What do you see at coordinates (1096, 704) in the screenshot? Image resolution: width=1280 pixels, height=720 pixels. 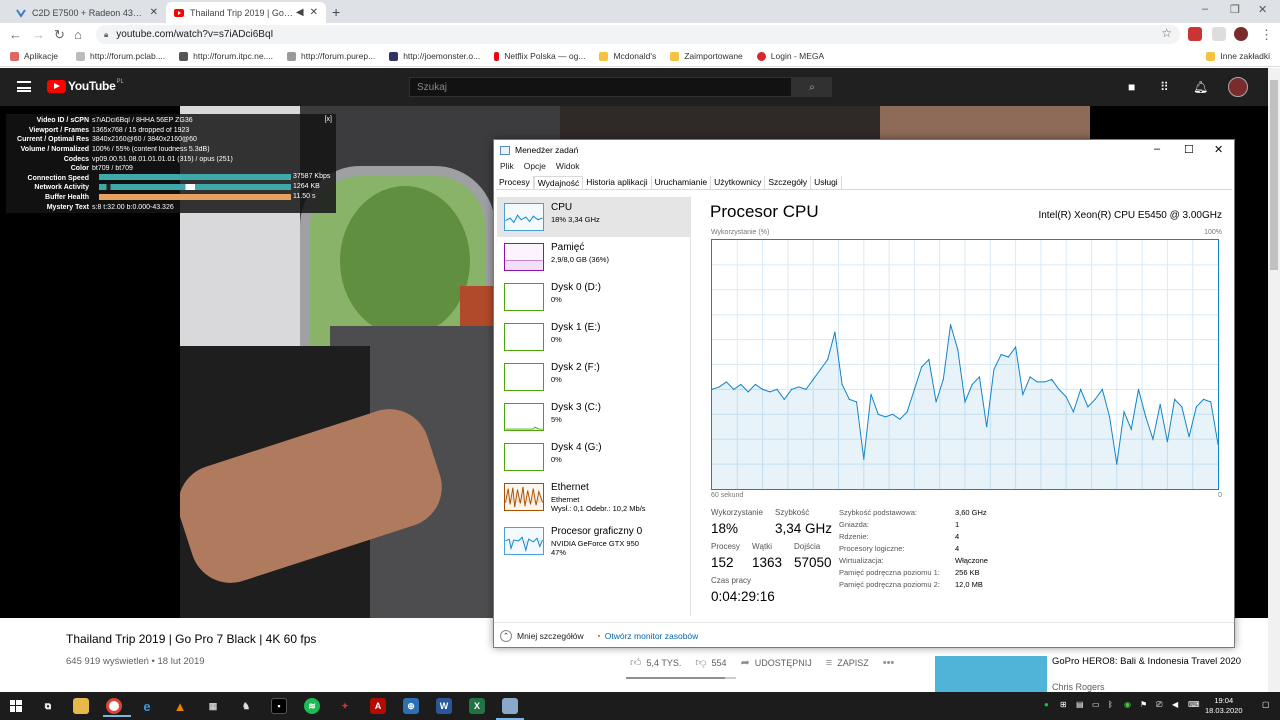 I see `display-tray-icon: ▭` at bounding box center [1096, 704].